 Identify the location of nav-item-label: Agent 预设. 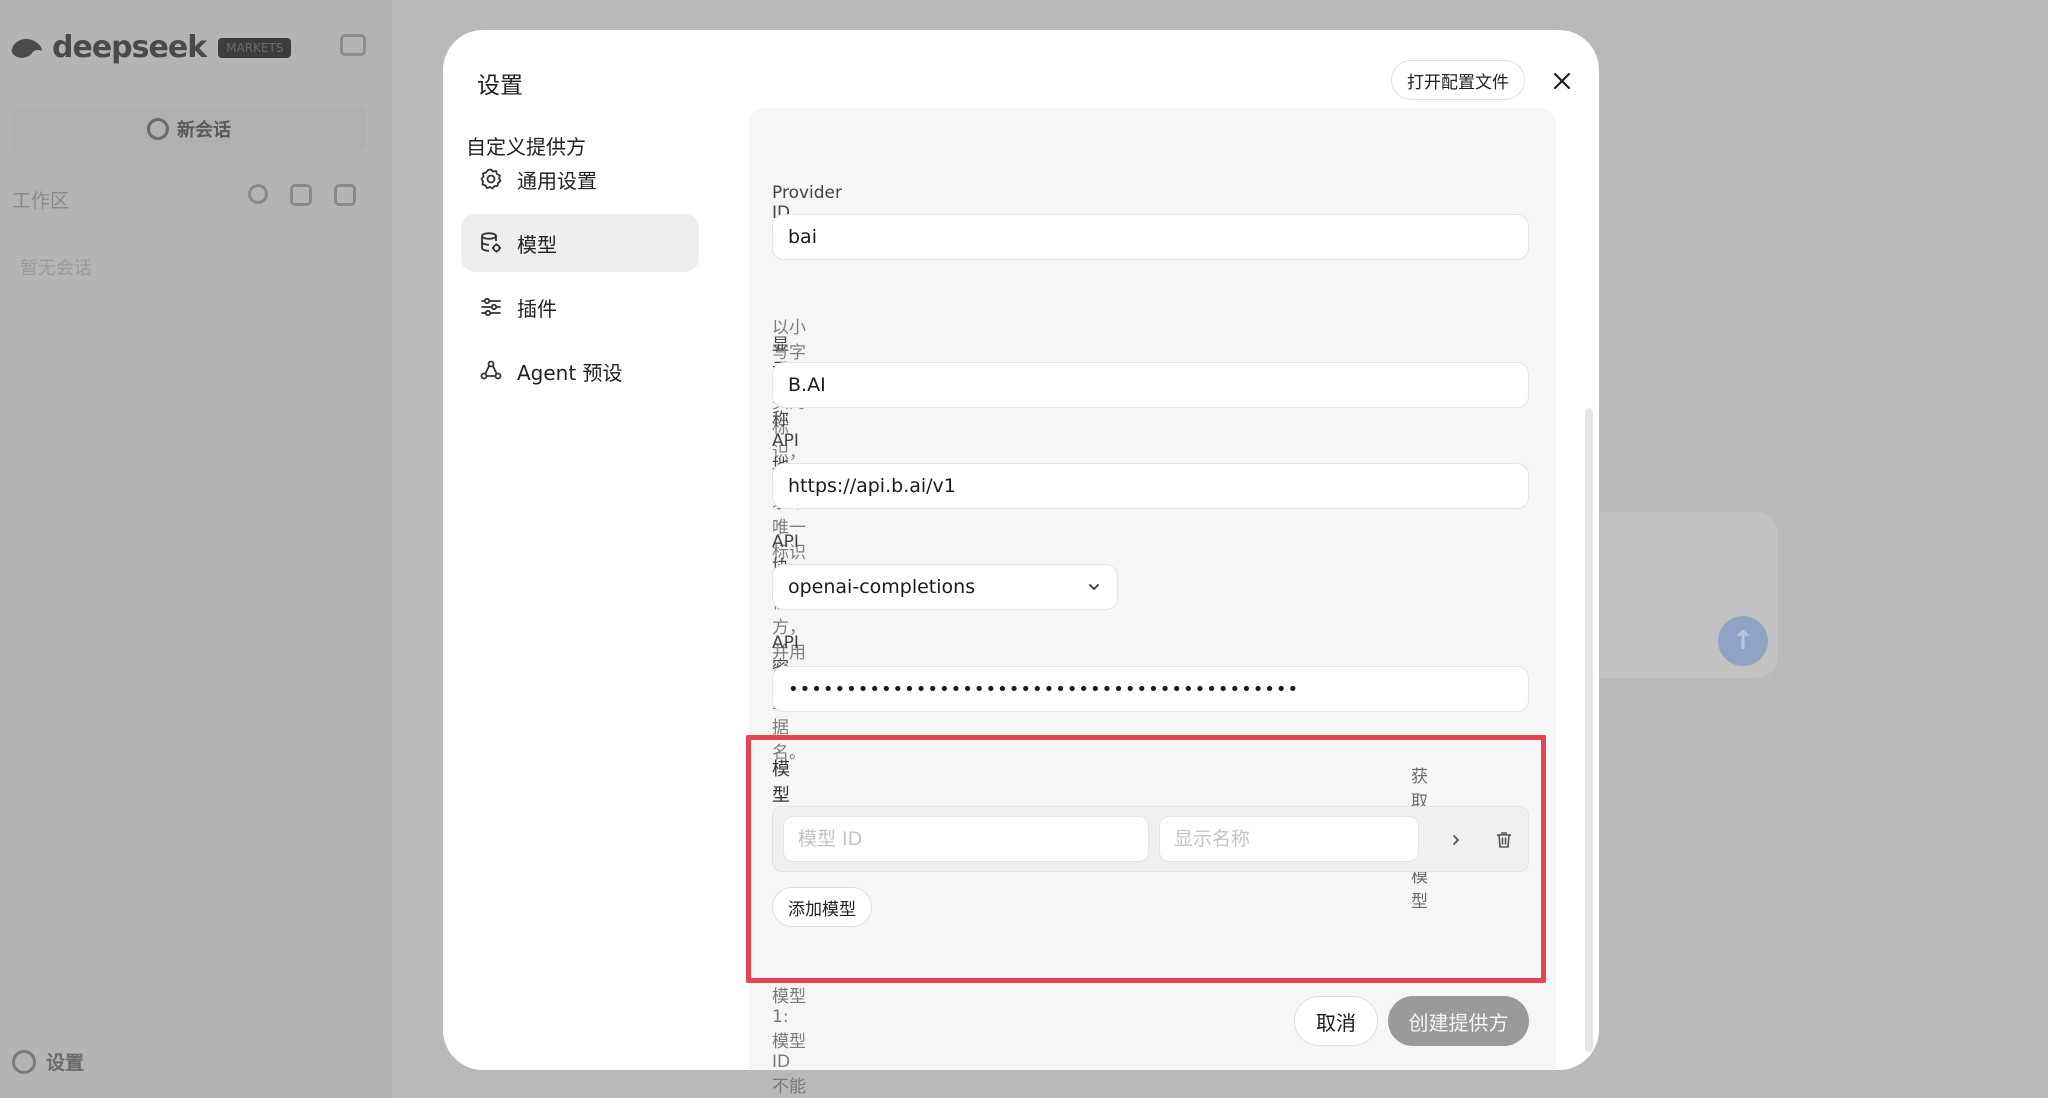
(570, 372).